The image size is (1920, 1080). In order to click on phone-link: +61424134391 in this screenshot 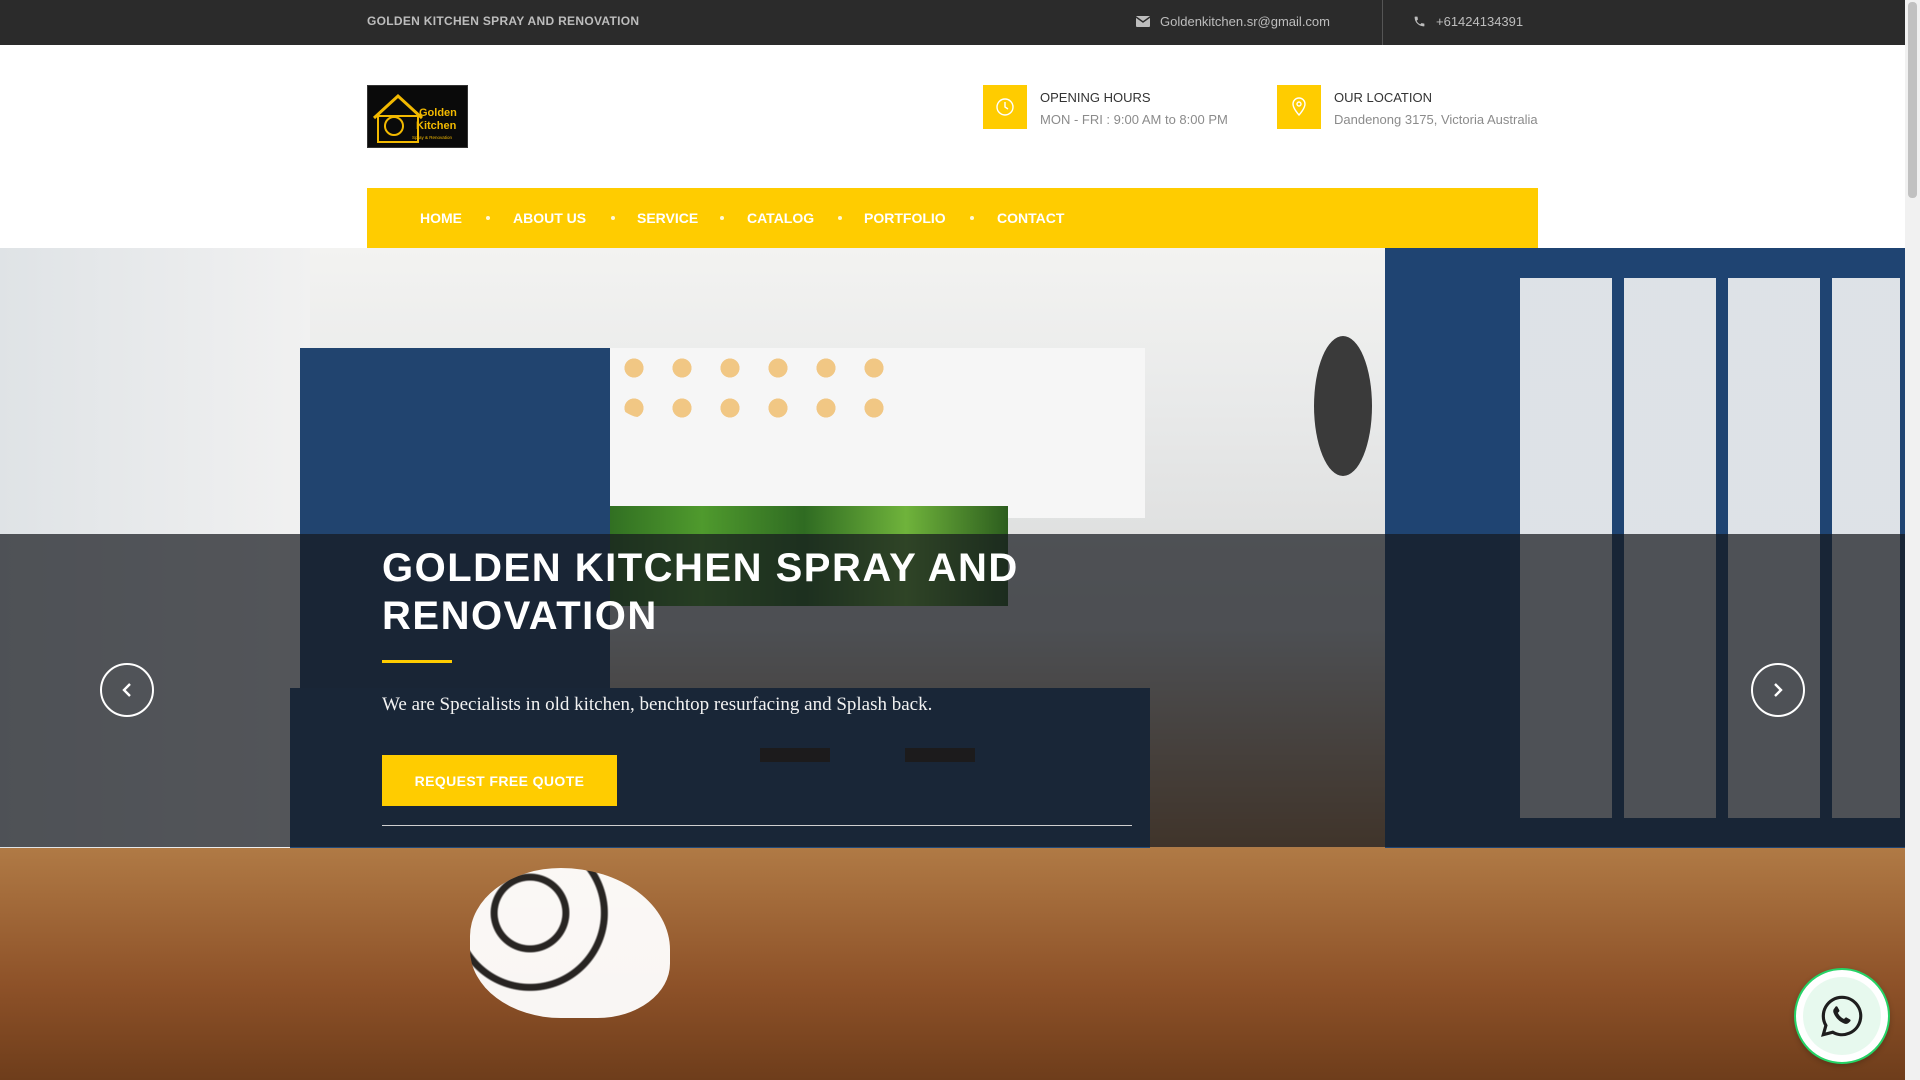, I will do `click(1468, 21)`.